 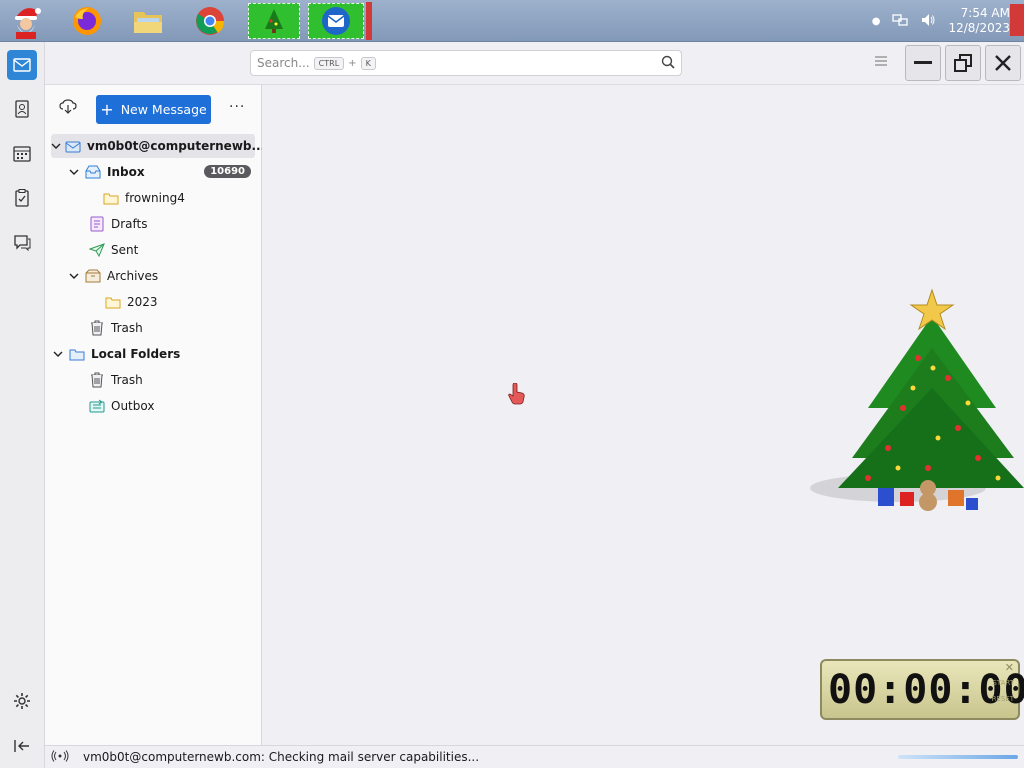 I want to click on network-icon, so click(x=900, y=21).